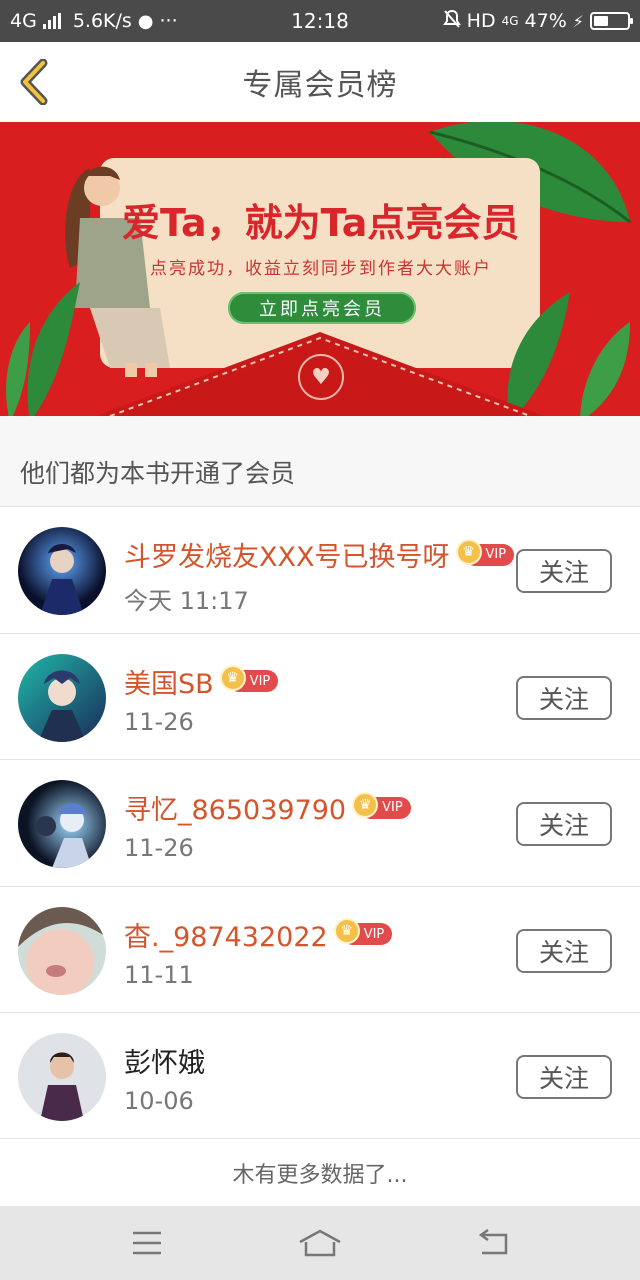  I want to click on home-icon, so click(320, 1243).